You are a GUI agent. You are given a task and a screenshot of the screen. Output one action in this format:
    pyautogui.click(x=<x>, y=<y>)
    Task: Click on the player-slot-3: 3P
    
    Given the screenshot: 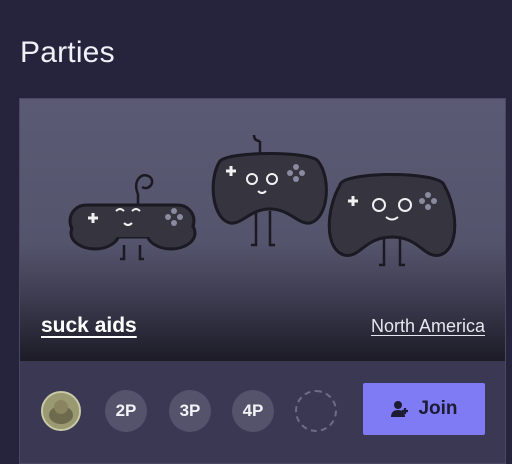 What is the action you would take?
    pyautogui.click(x=190, y=411)
    